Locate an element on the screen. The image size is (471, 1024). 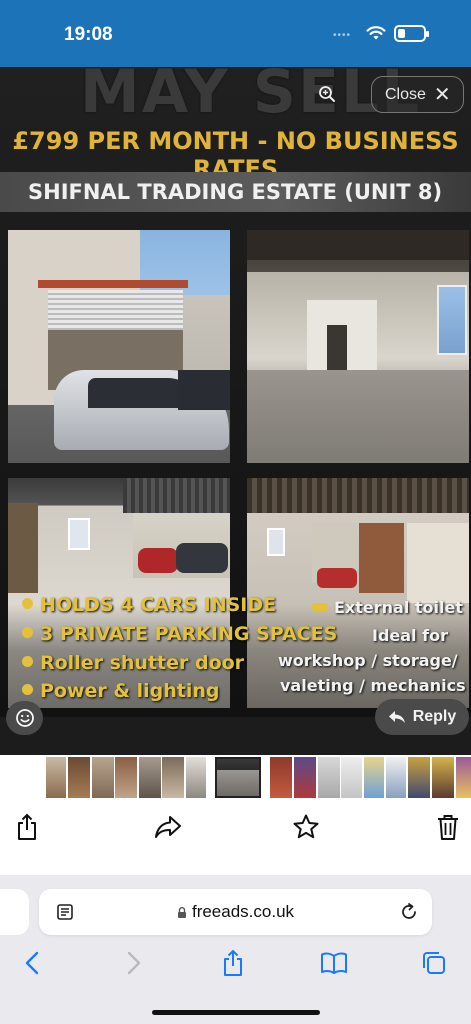
url-display: freeads.co.uk is located at coordinates (235, 912).